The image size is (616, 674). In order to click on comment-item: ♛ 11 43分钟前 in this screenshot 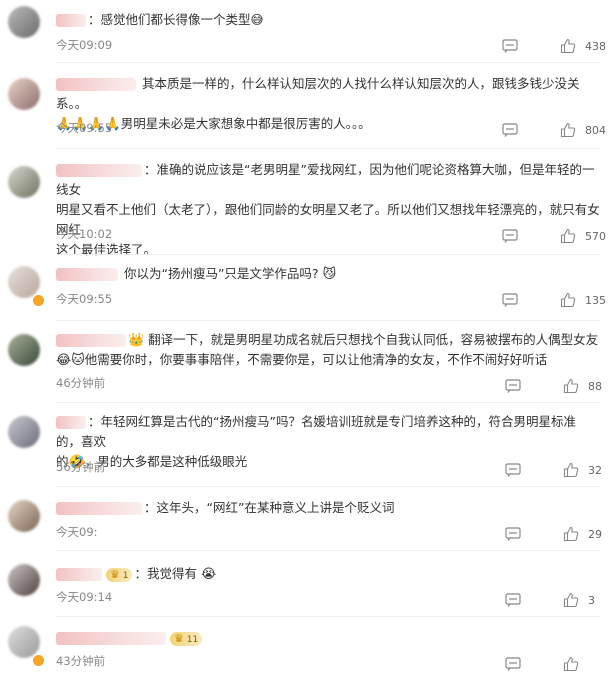, I will do `click(308, 647)`.